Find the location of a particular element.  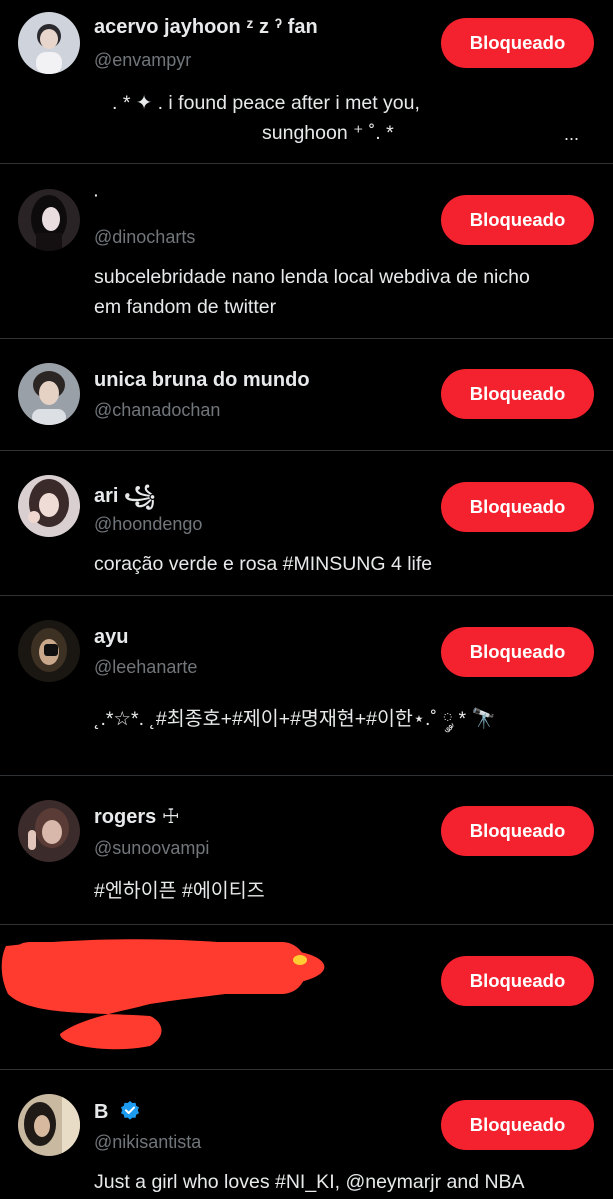

username: @sunoovampi is located at coordinates (151, 848).